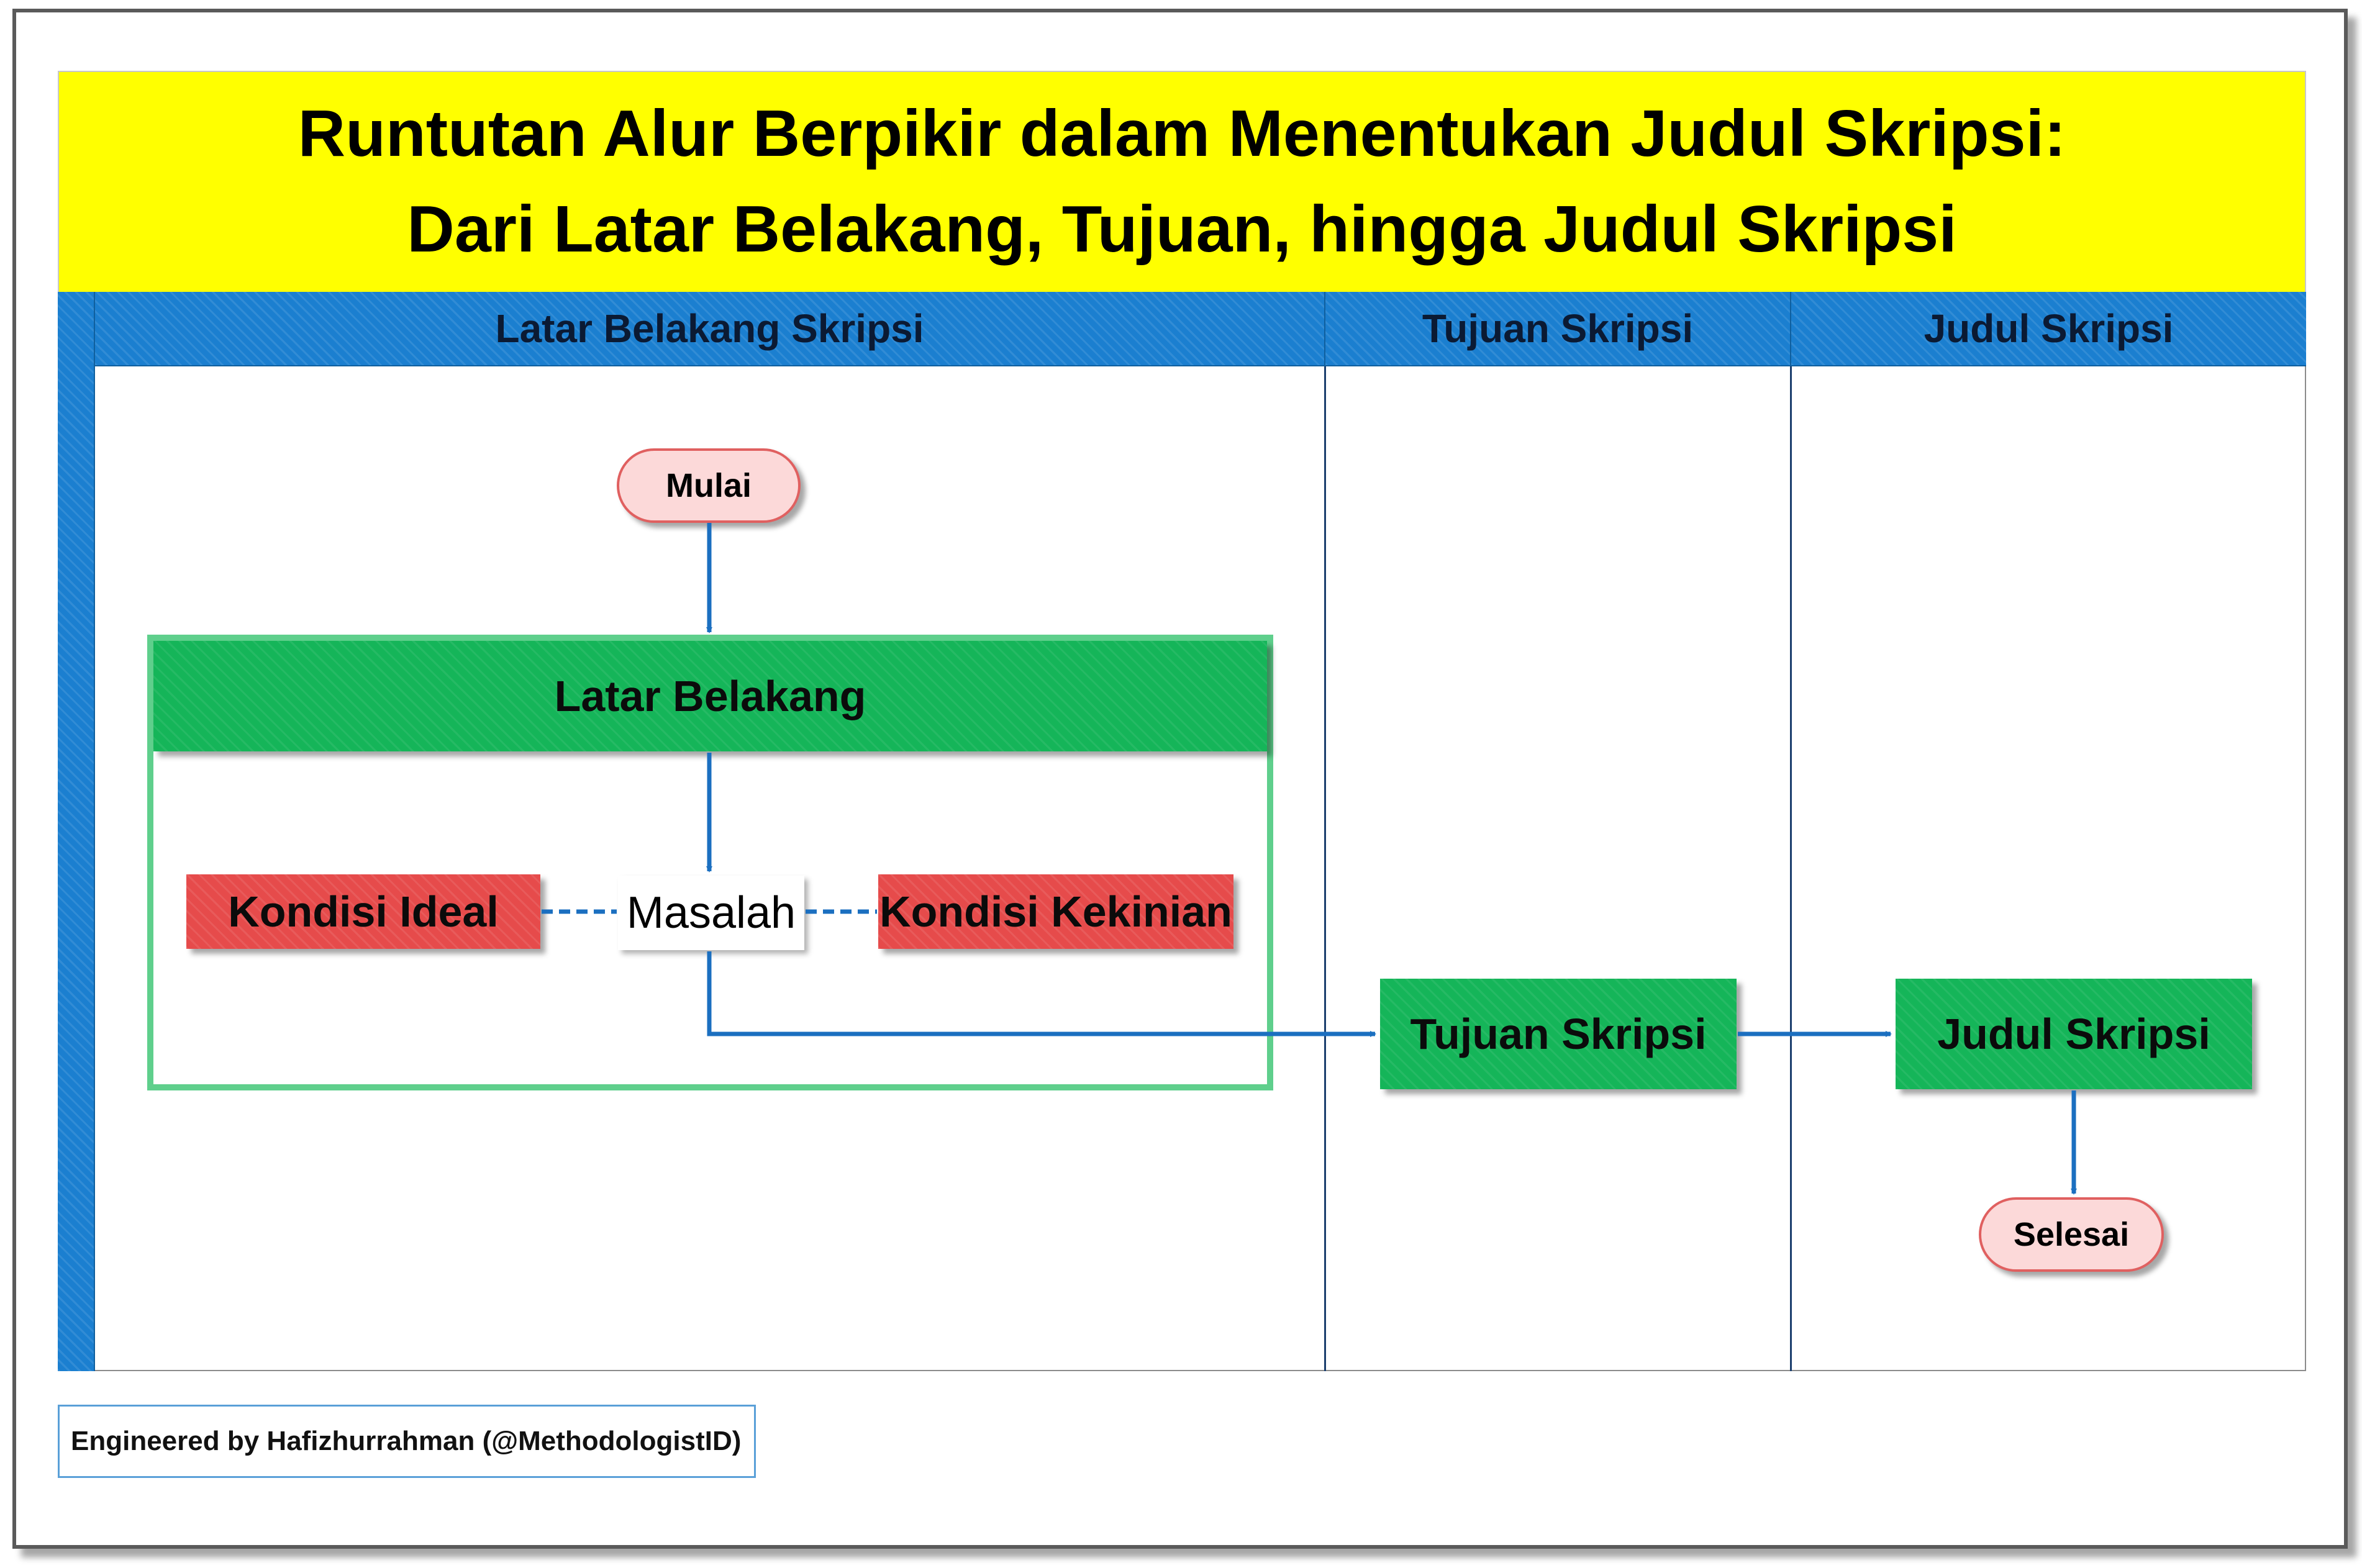 The height and width of the screenshot is (1568, 2362). I want to click on end-terminator: Selesai, so click(2071, 1234).